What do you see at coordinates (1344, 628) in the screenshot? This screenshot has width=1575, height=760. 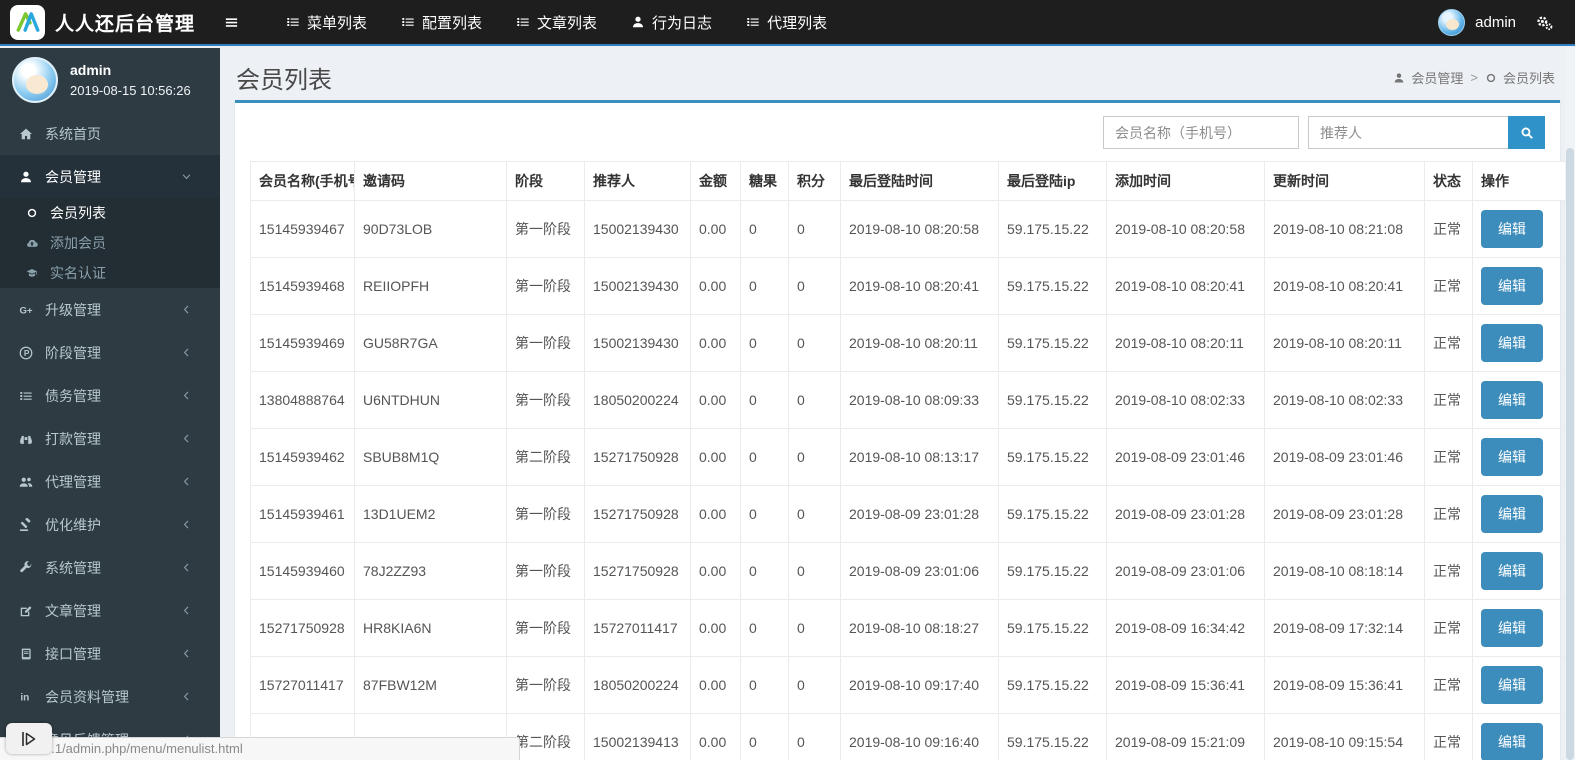 I see `table-cell: 2019-08-09 17:32:14` at bounding box center [1344, 628].